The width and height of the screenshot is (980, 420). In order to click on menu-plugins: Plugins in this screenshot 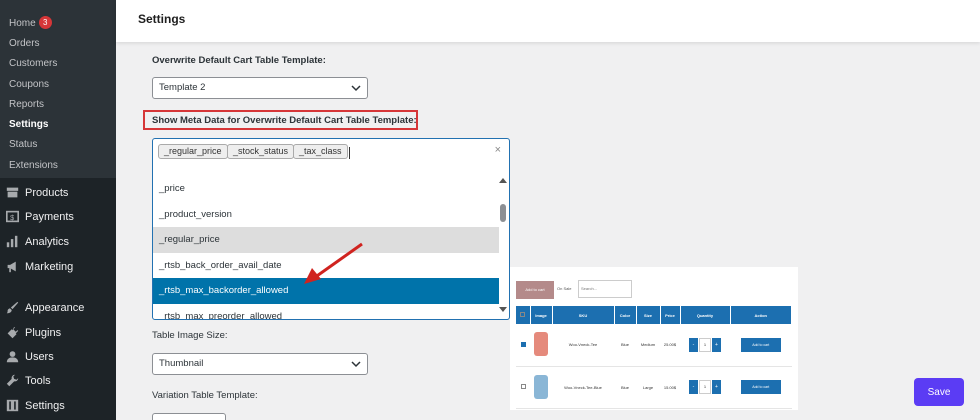, I will do `click(33, 332)`.